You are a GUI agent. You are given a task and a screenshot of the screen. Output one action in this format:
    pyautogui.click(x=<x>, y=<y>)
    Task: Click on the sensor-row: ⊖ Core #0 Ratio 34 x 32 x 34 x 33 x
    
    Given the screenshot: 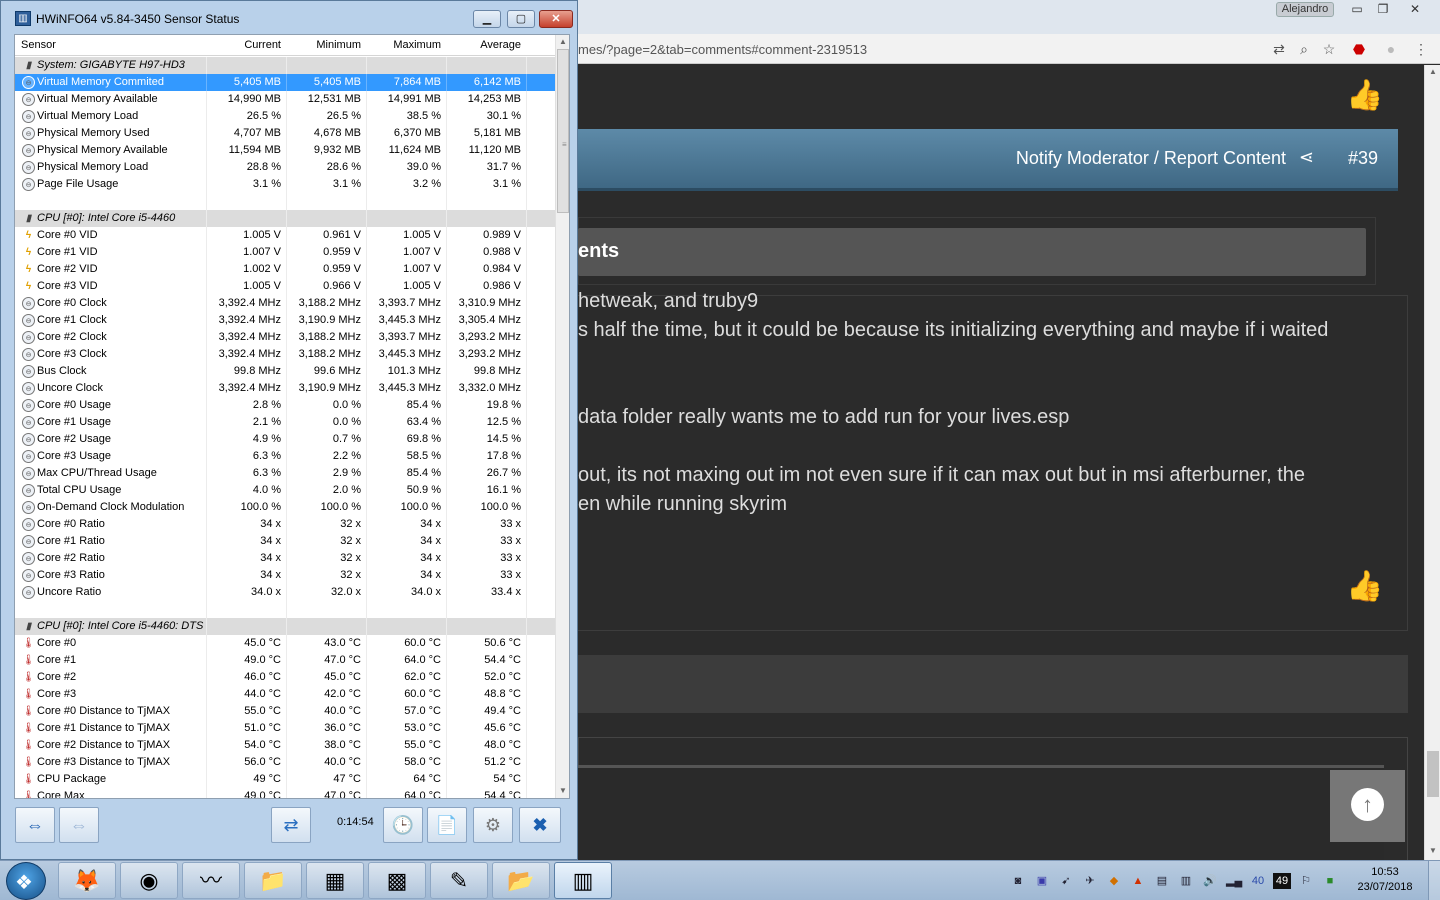 What is the action you would take?
    pyautogui.click(x=285, y=524)
    